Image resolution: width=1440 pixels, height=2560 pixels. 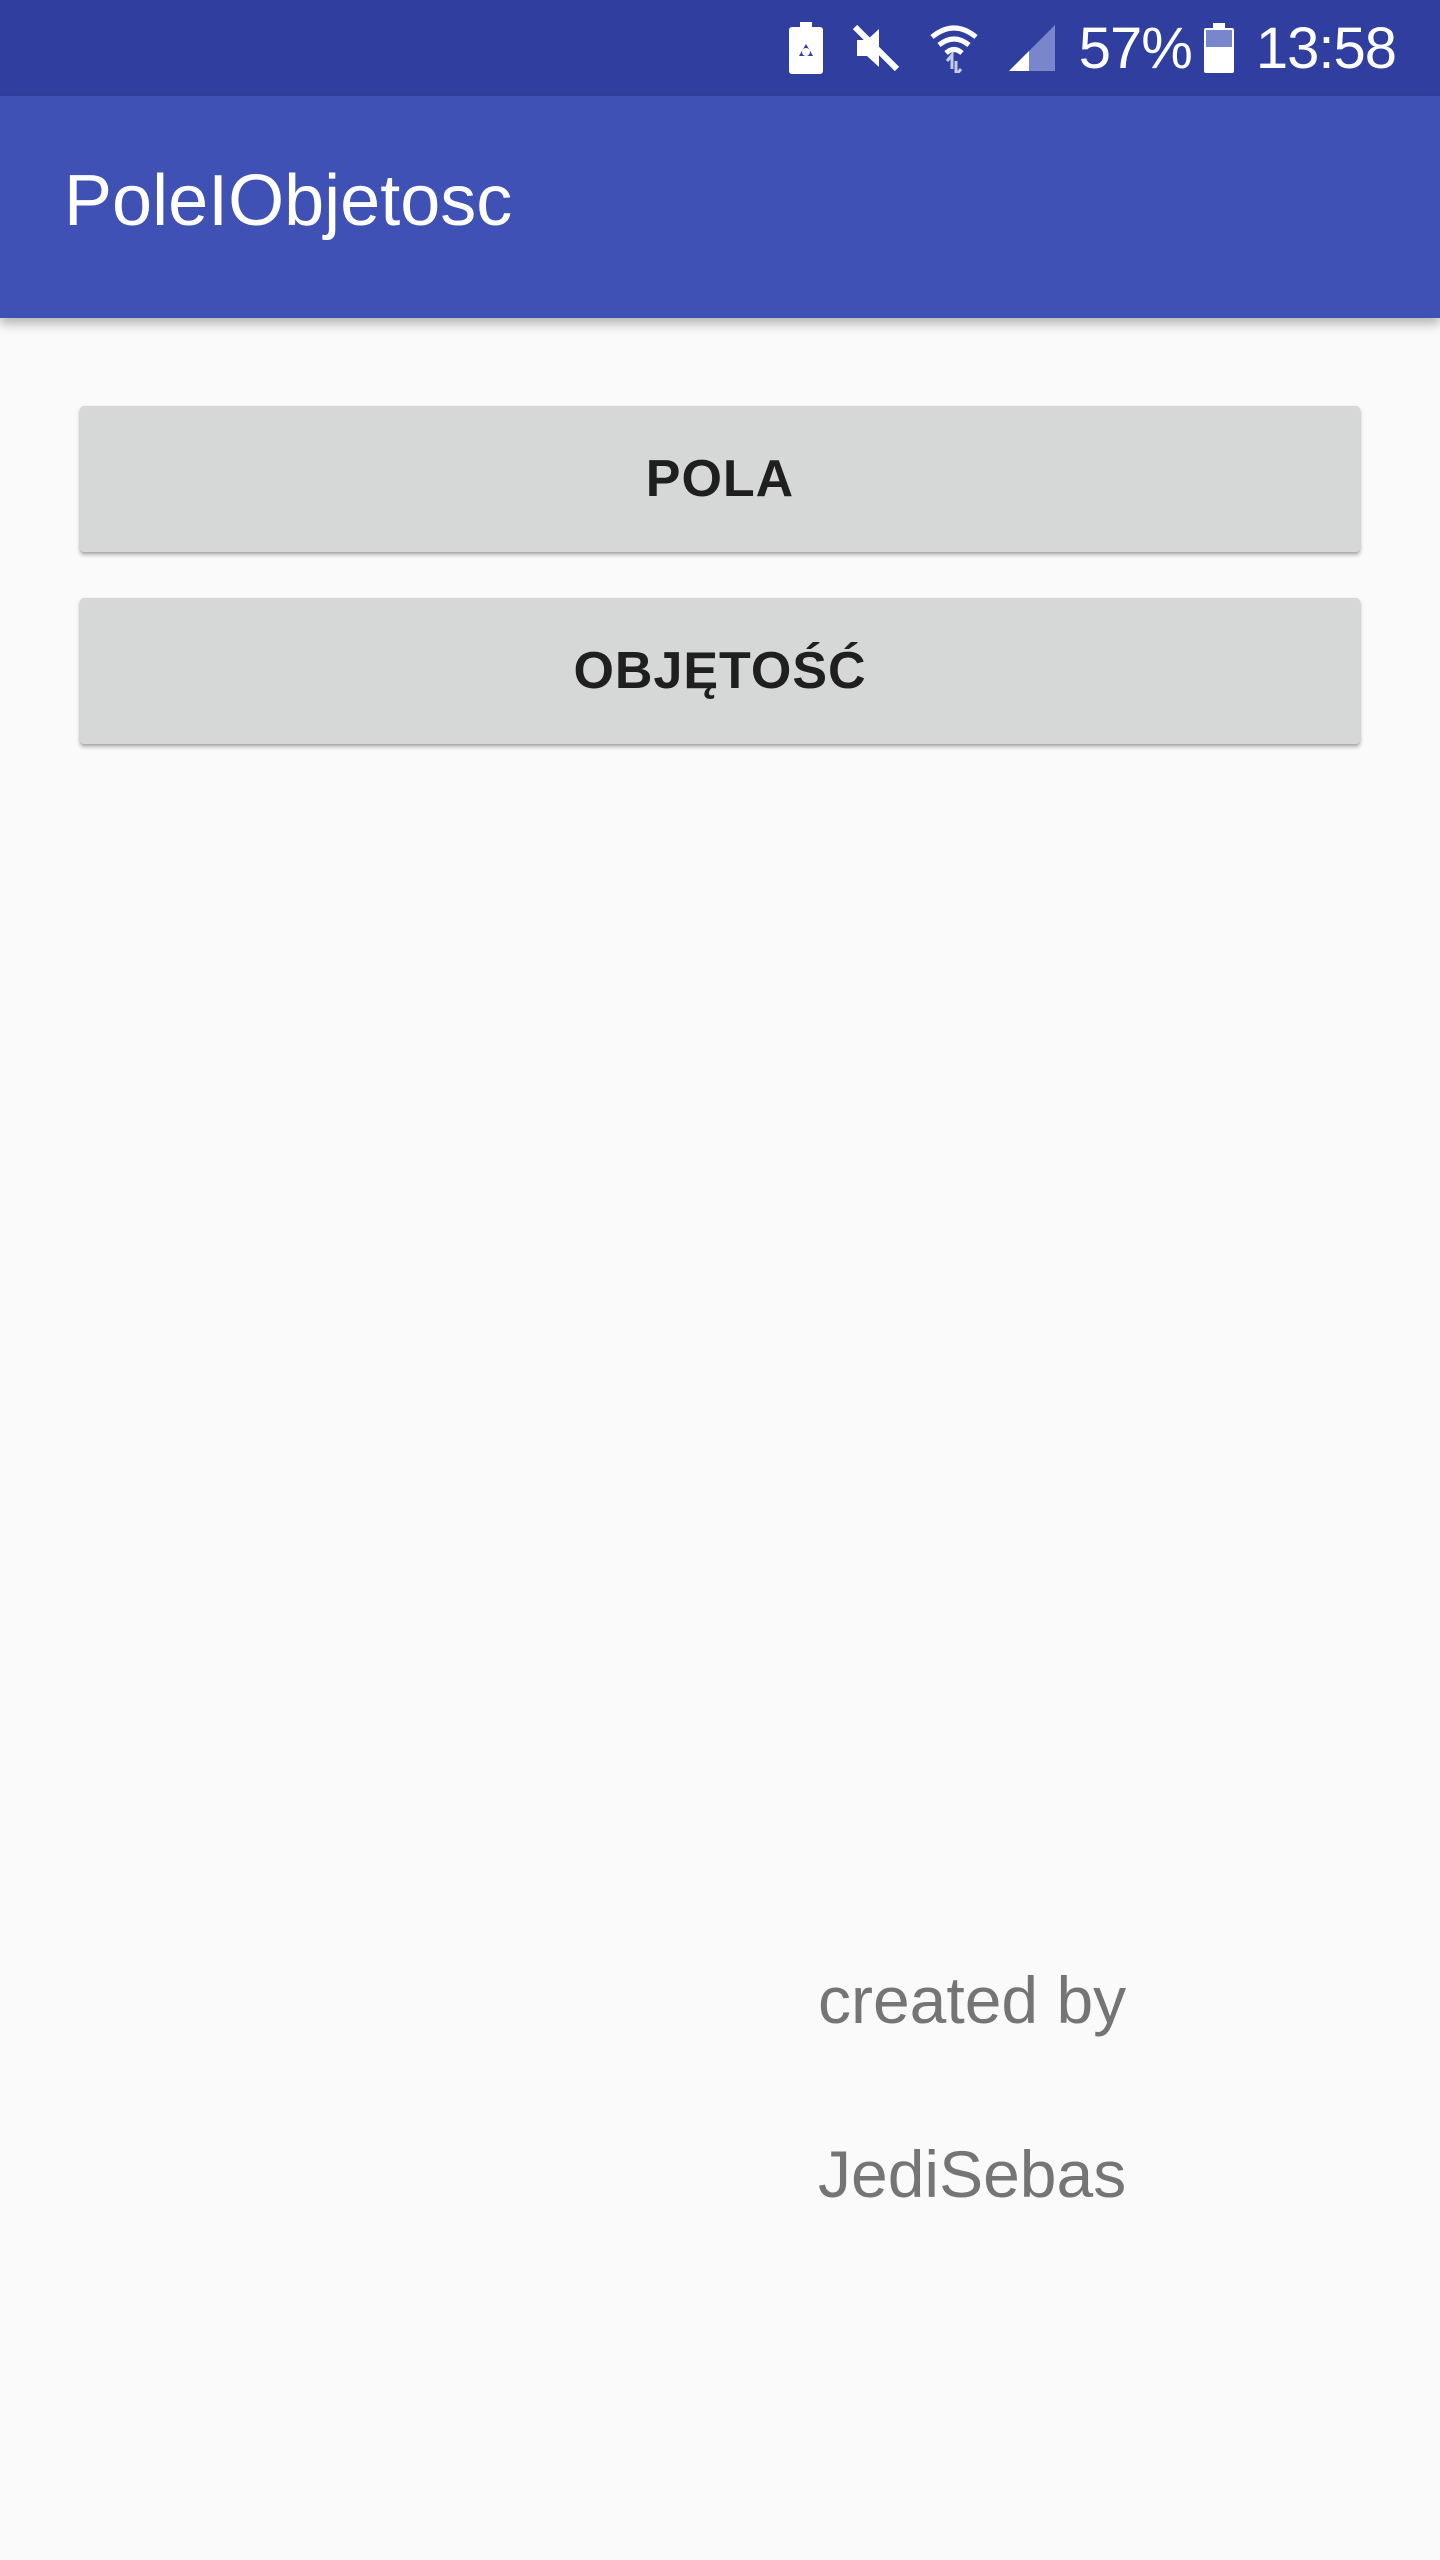 I want to click on battery-icon, so click(x=1218, y=48).